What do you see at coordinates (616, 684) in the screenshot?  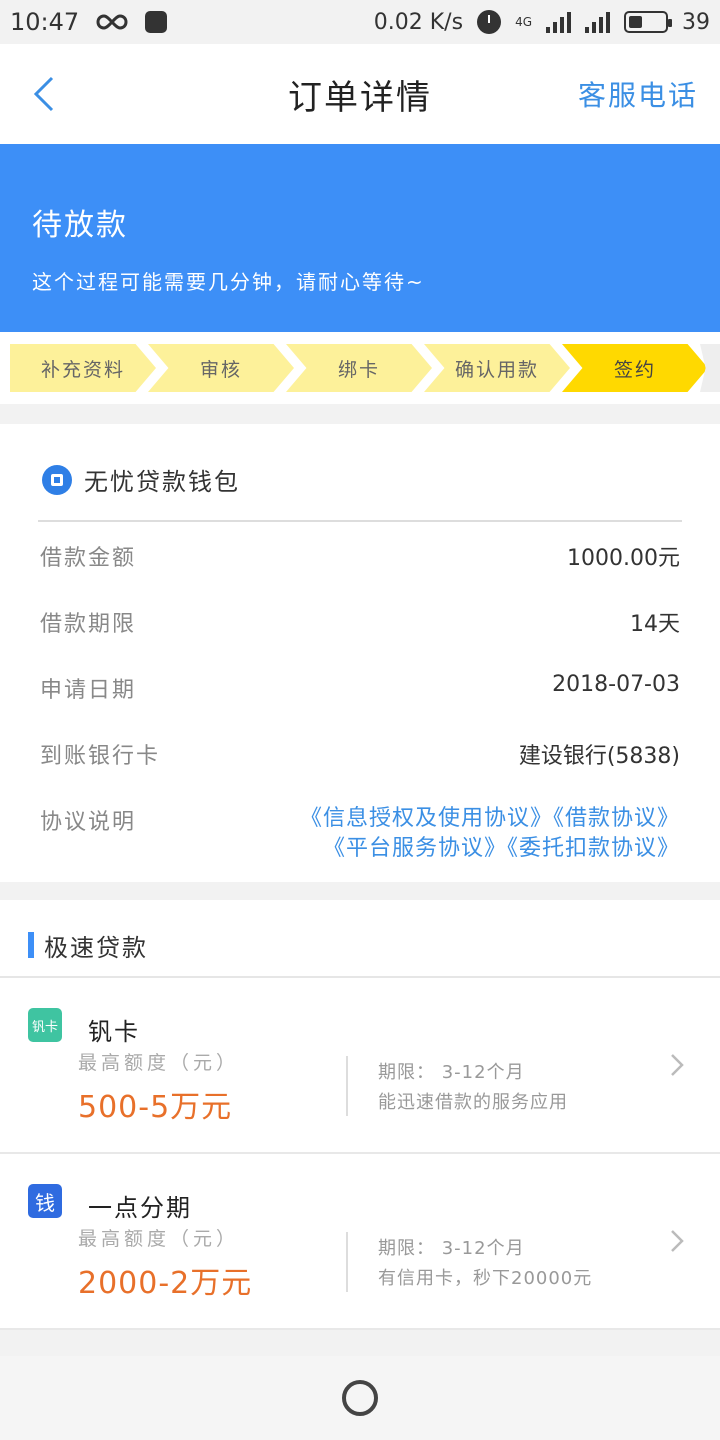 I see `row-value: 2018-07-03` at bounding box center [616, 684].